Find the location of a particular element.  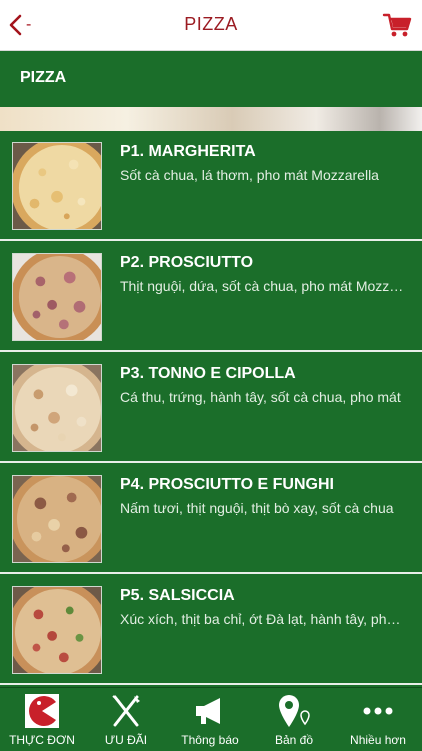

cart-icon is located at coordinates (397, 25).